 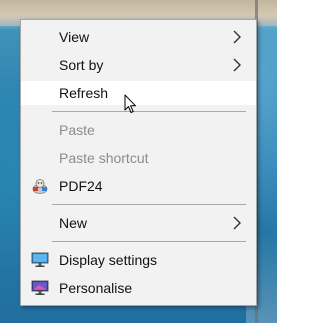 What do you see at coordinates (104, 158) in the screenshot?
I see `menu-item-label: Paste shortcut` at bounding box center [104, 158].